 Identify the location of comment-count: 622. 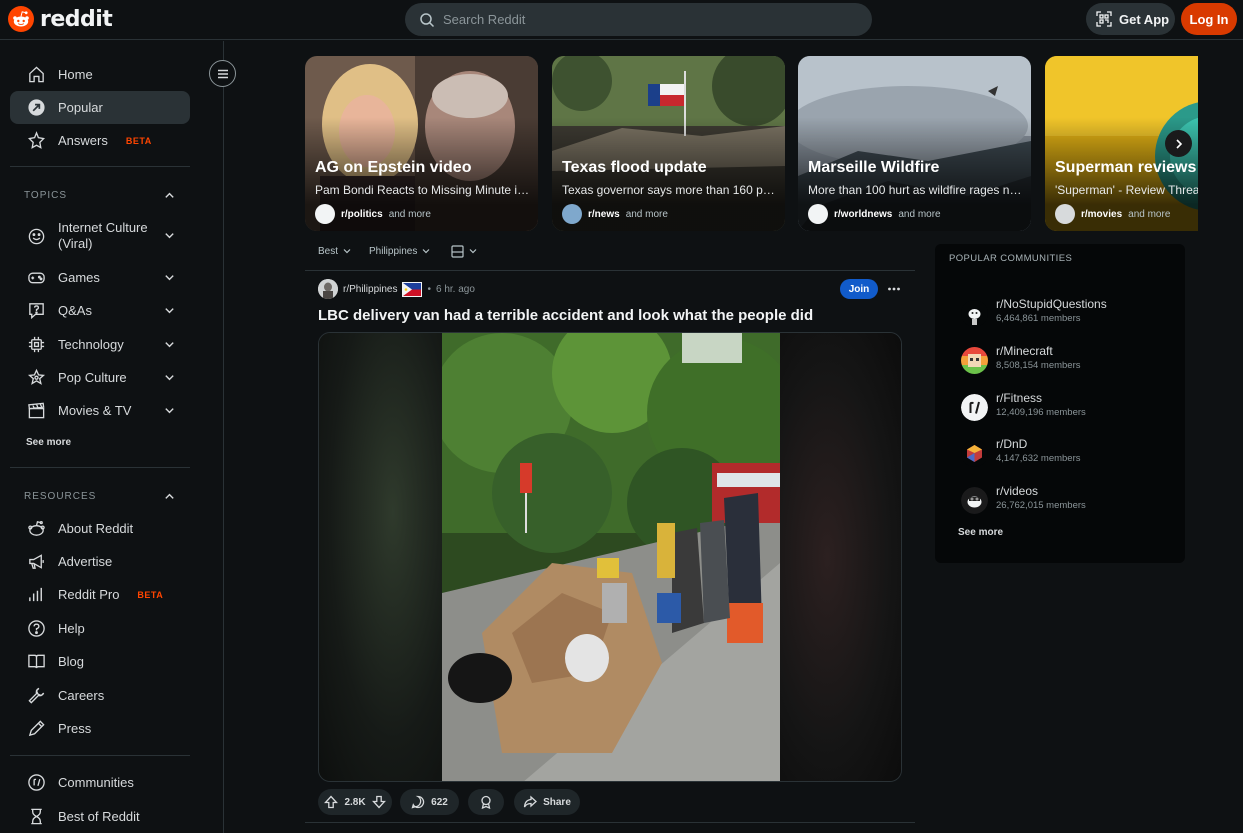
(439, 802).